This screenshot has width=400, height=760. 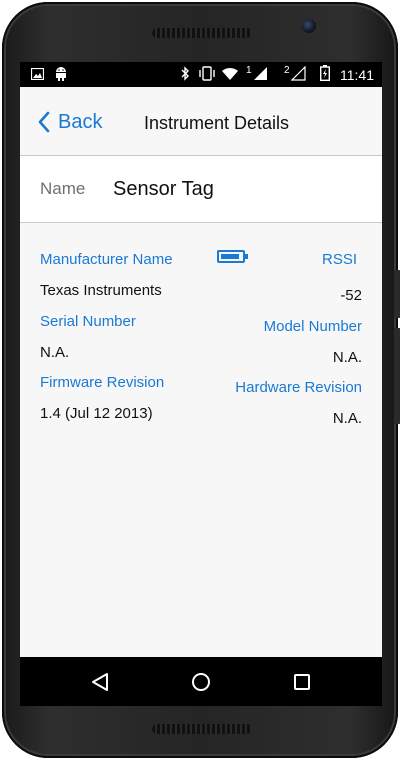 I want to click on home-circle-icon, so click(x=201, y=681).